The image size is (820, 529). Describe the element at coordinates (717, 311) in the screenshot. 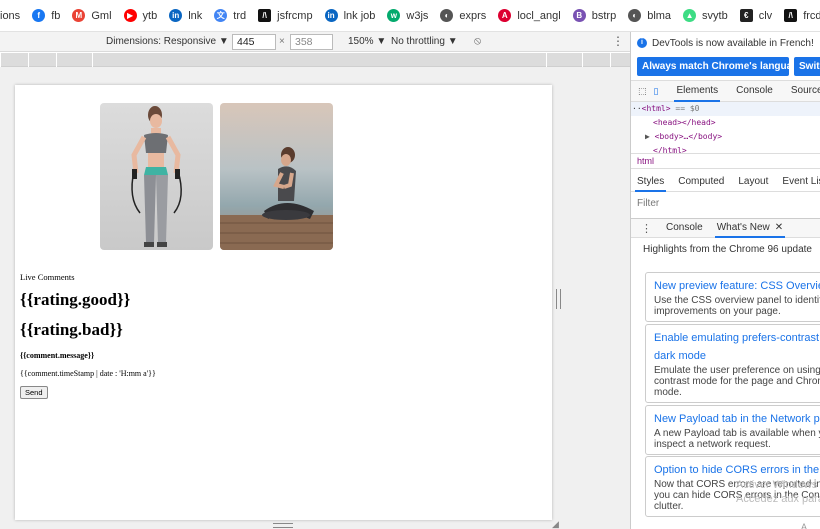

I see `card-text: improvements on your page.` at that location.